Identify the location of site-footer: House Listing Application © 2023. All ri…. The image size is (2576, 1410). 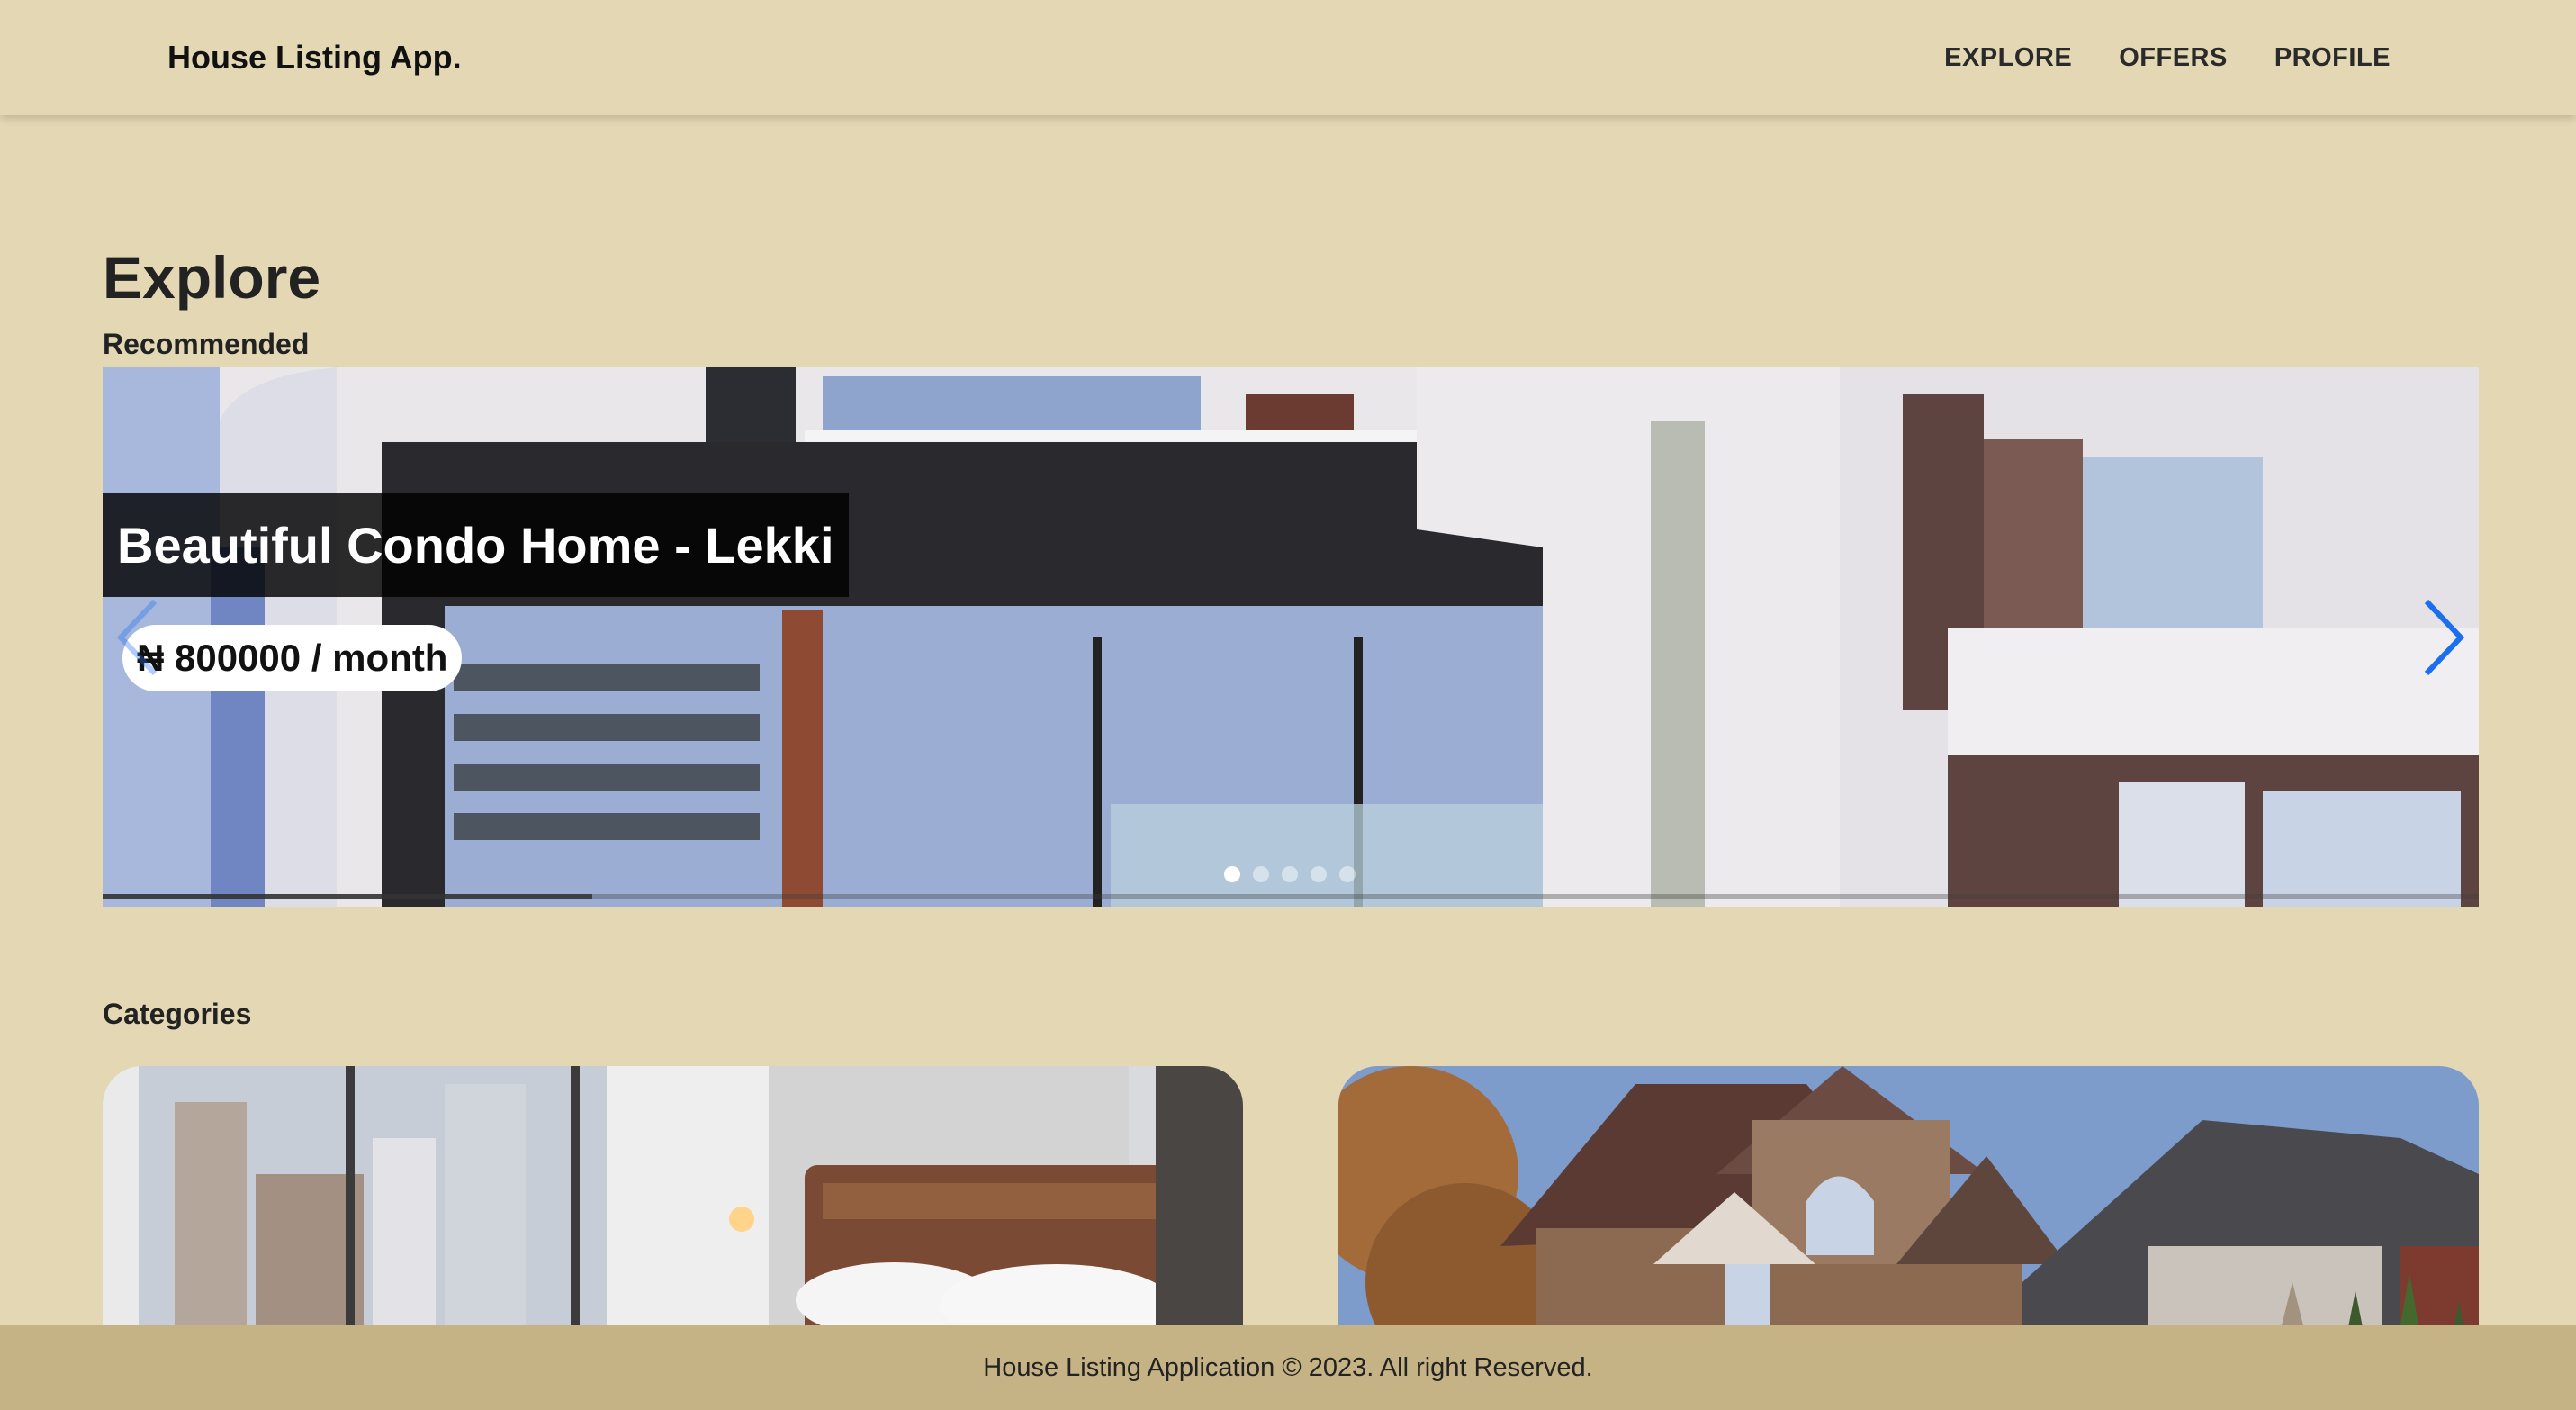
(1288, 1367).